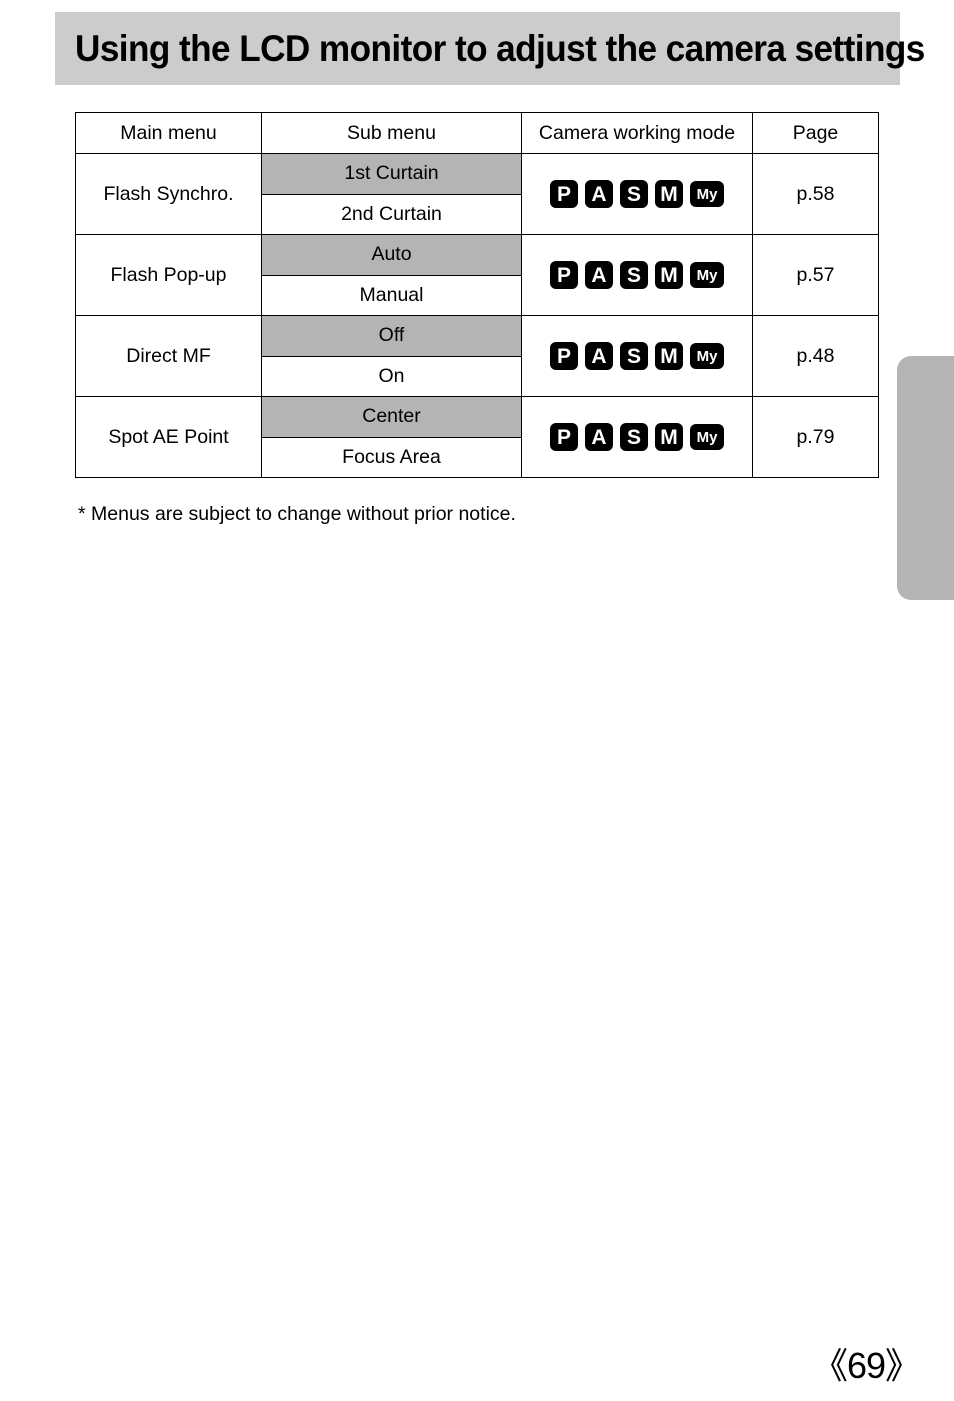 The image size is (954, 1401). What do you see at coordinates (391, 174) in the screenshot?
I see `sub-menu-option-selected: 1st Curtain` at bounding box center [391, 174].